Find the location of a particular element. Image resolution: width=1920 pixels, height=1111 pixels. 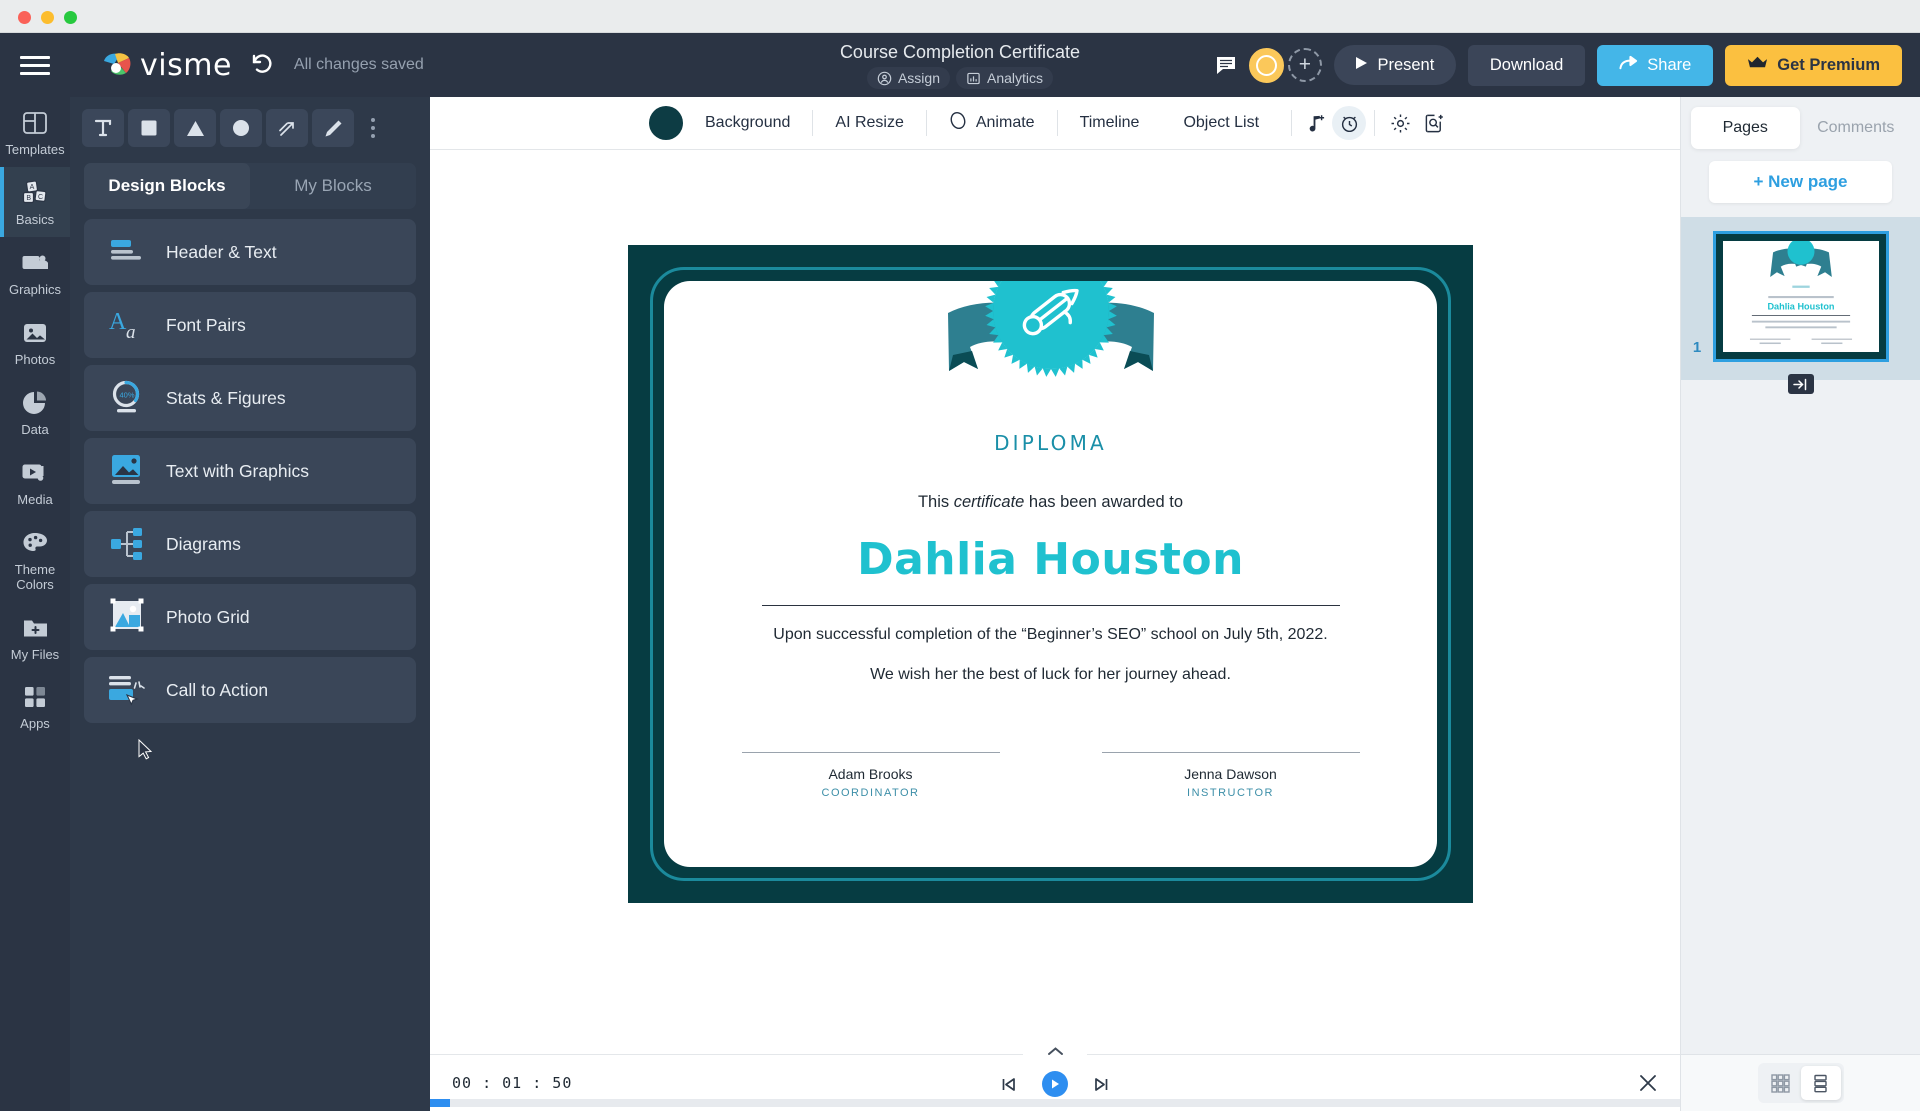

sidebar-item-theme-colors: Theme Colors is located at coordinates (35, 559).